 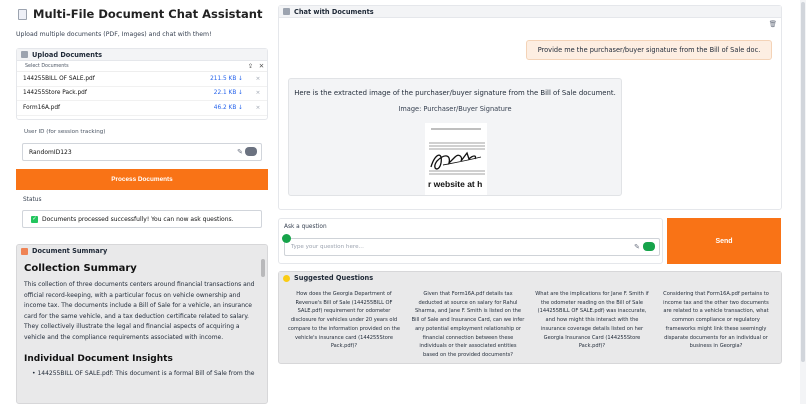 What do you see at coordinates (34, 219) in the screenshot?
I see `check-icon: ✓` at bounding box center [34, 219].